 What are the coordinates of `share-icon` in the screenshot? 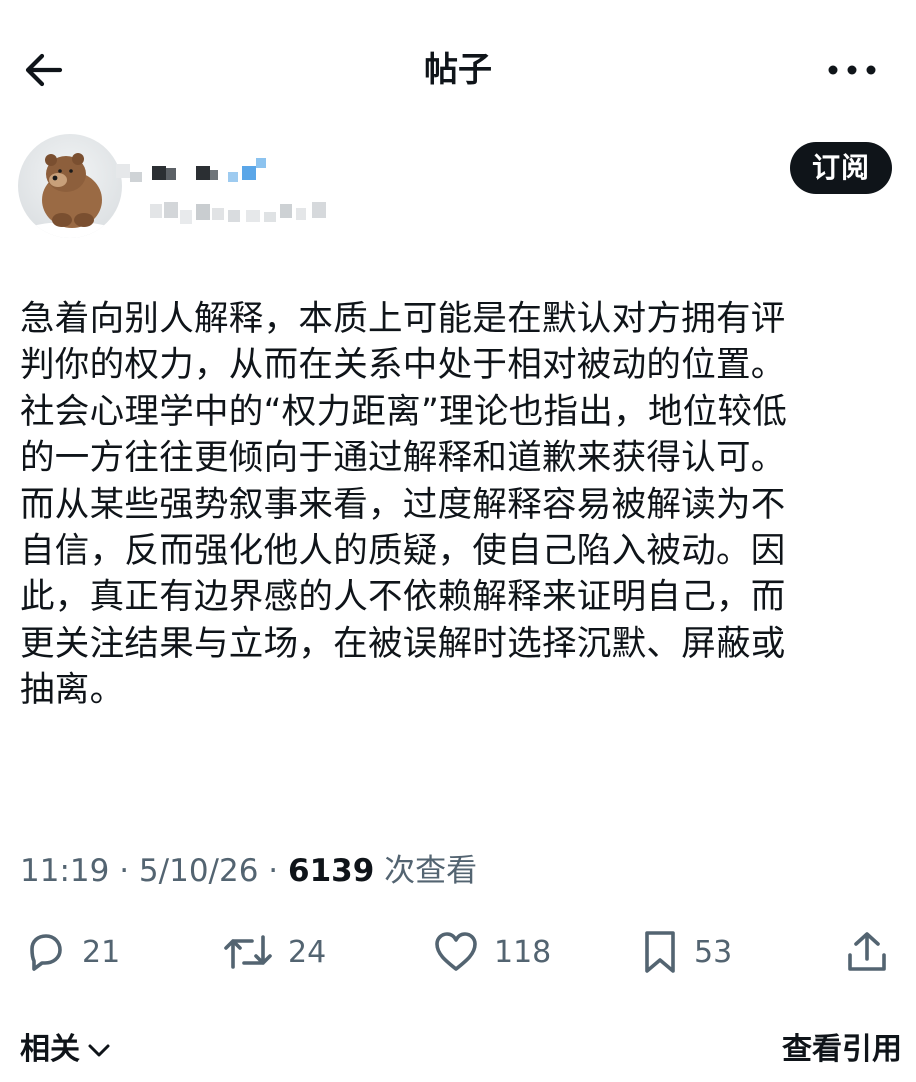 It's located at (867, 951).